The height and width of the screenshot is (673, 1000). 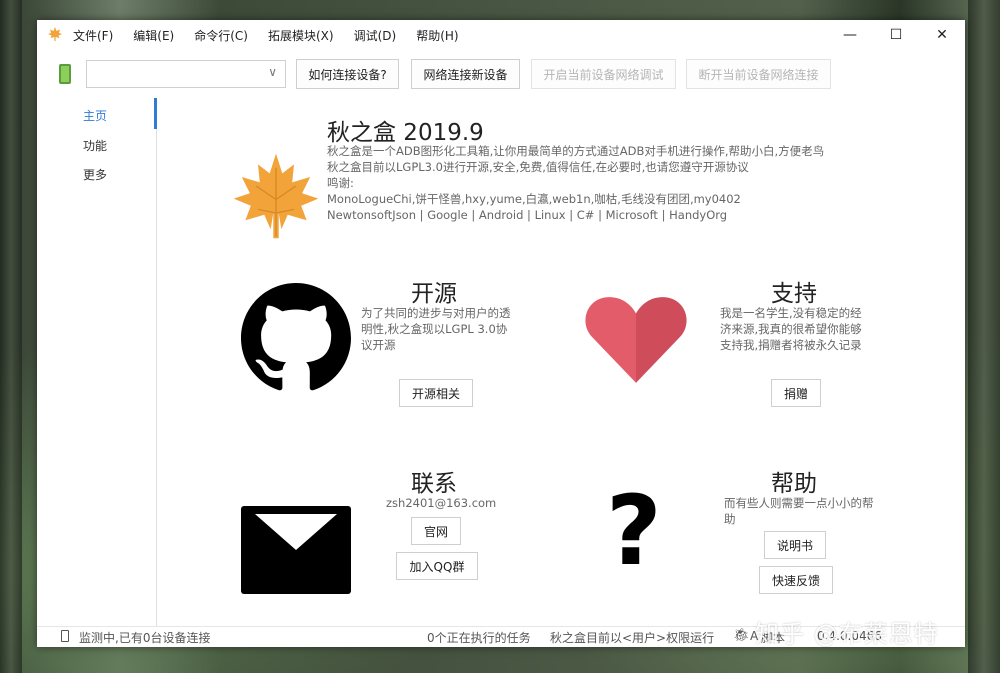 I want to click on phone-icon, so click(x=65, y=74).